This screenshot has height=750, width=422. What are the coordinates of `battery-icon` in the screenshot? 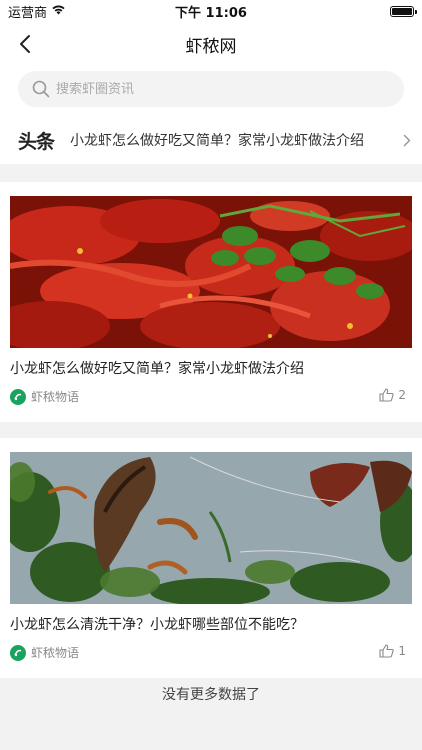 It's located at (403, 11).